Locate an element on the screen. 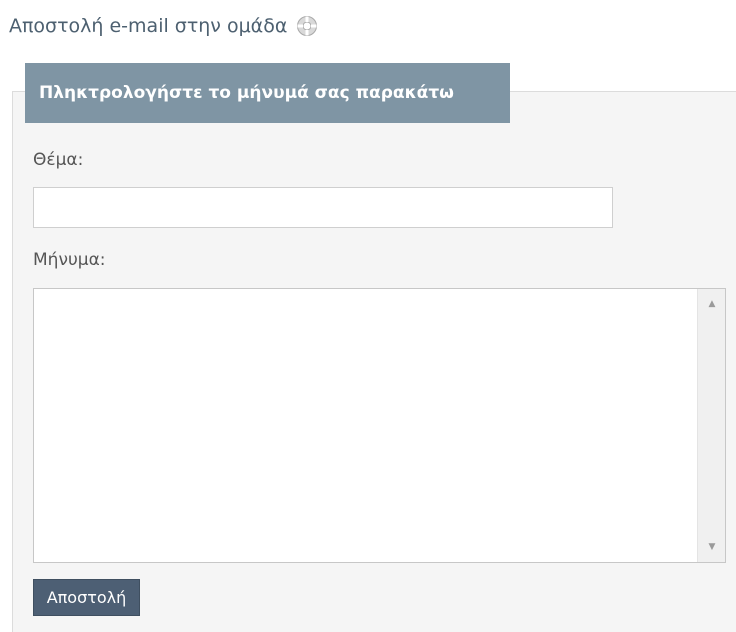 This screenshot has width=736, height=632. page-title: Αποστολή e-mail στην ομάδα is located at coordinates (163, 26).